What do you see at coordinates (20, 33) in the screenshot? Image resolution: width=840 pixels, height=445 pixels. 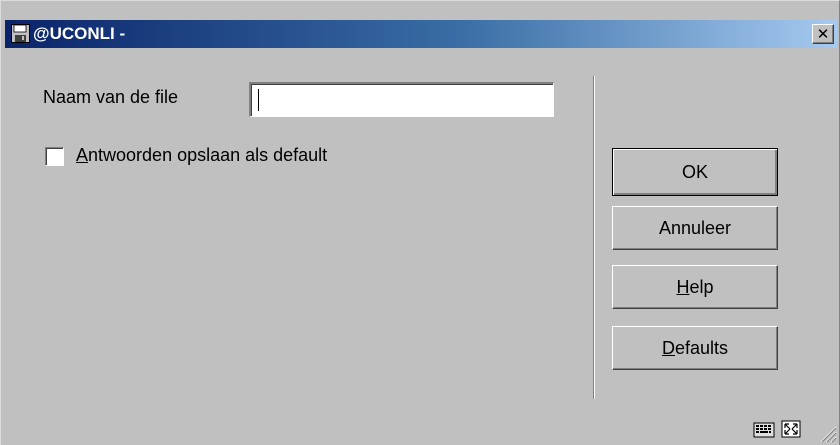 I see `floppy-disk-icon` at bounding box center [20, 33].